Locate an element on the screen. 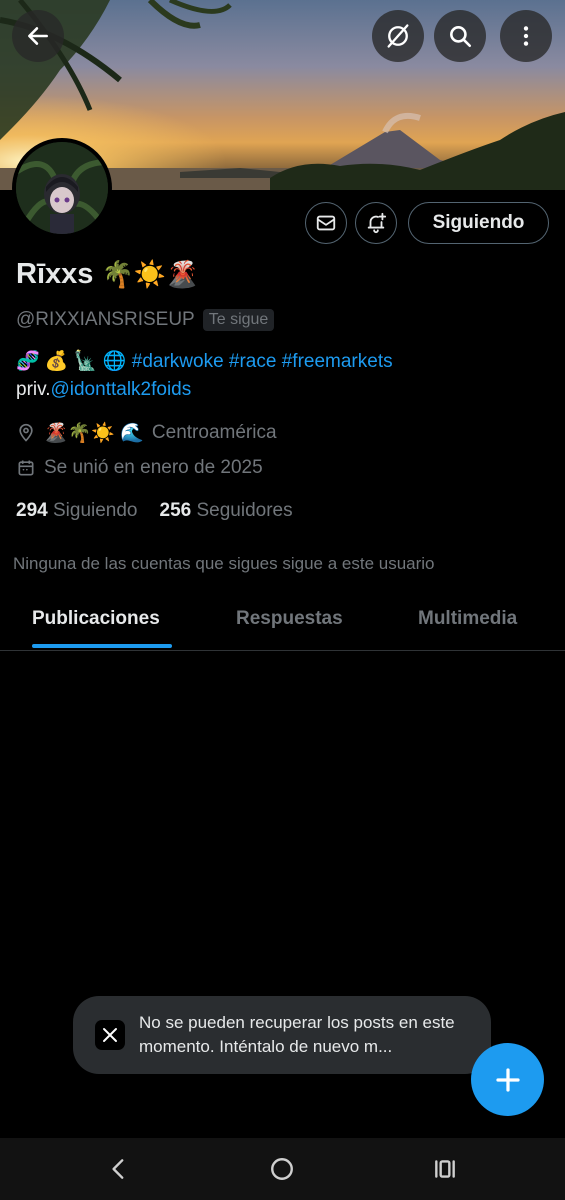 The image size is (565, 1200). following-label: Siguiendo is located at coordinates (95, 510).